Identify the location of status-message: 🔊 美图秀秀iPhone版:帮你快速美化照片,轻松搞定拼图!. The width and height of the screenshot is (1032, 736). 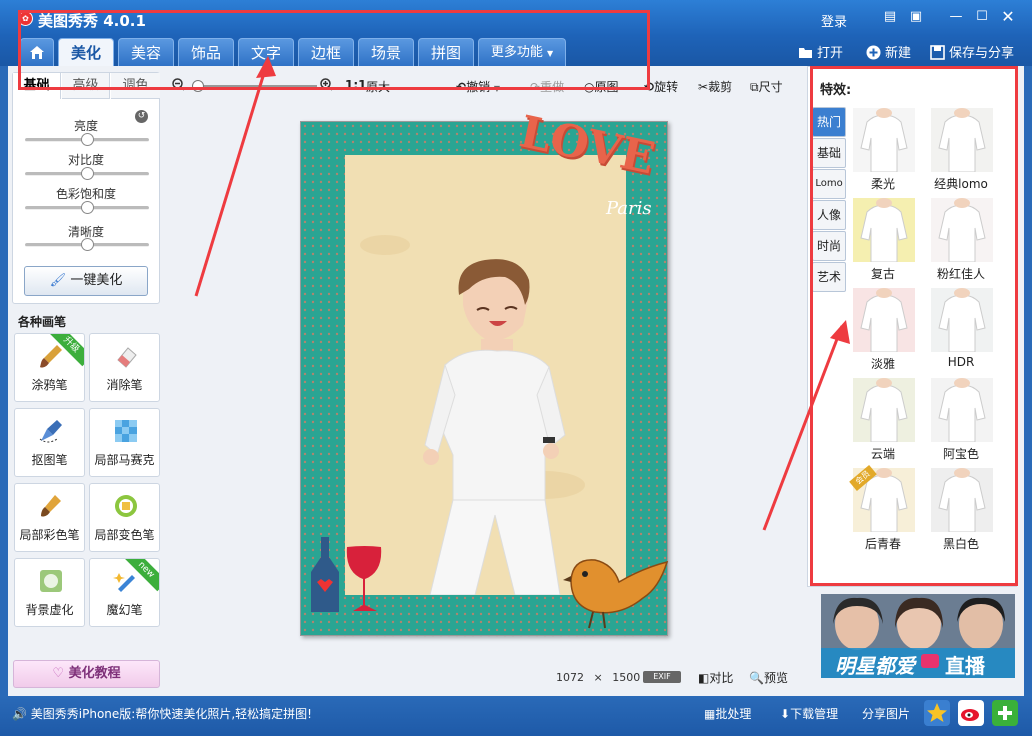
(162, 713).